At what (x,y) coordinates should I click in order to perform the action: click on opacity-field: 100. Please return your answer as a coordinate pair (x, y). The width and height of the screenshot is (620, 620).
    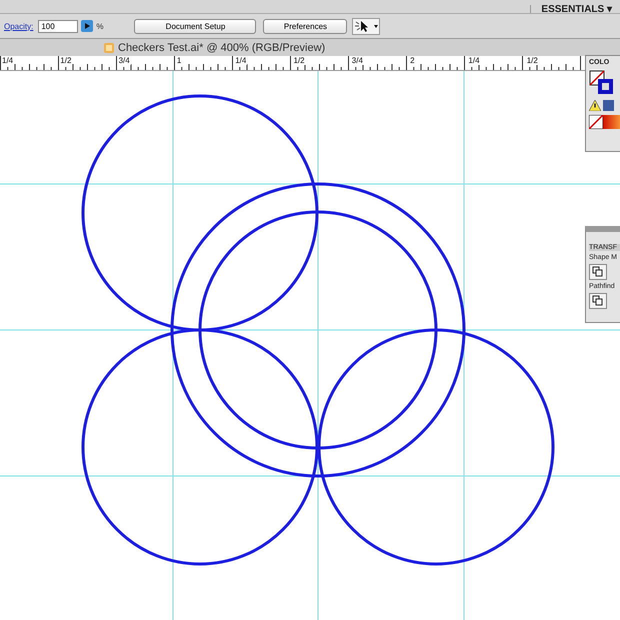
    Looking at the image, I should click on (58, 26).